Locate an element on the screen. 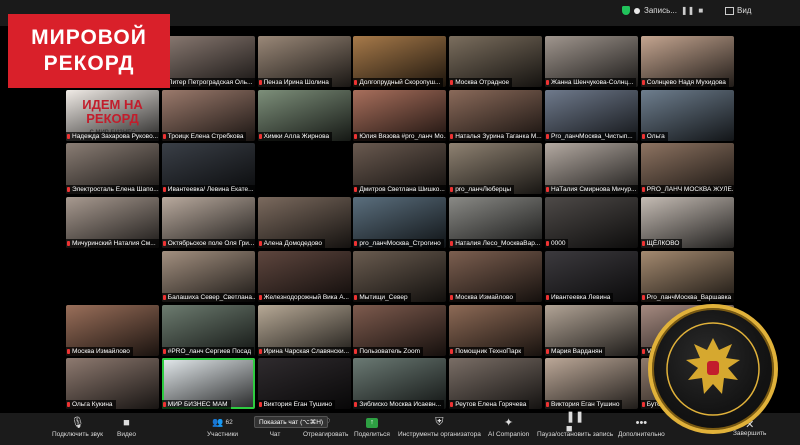 Image resolution: width=800 pixels, height=445 pixels. host-tools-button: ⛨ Инструменты организатора is located at coordinates (439, 427).